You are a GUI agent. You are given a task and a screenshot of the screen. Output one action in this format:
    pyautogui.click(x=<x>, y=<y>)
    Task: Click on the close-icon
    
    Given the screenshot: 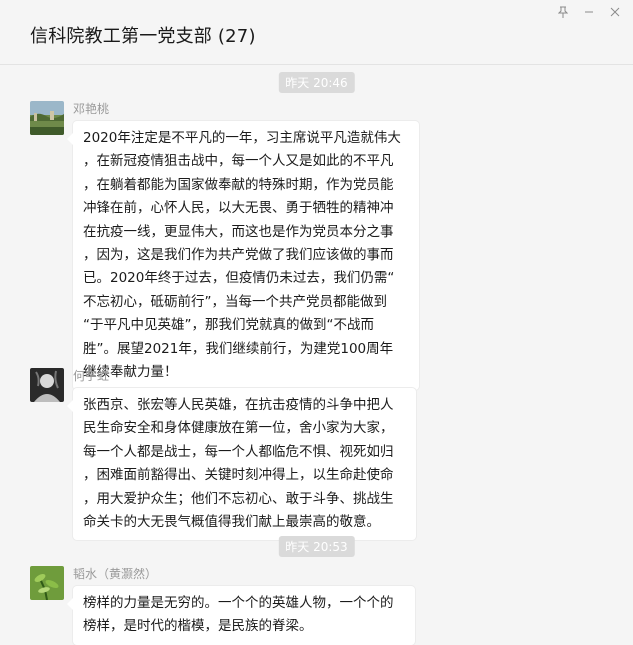 What is the action you would take?
    pyautogui.click(x=615, y=12)
    